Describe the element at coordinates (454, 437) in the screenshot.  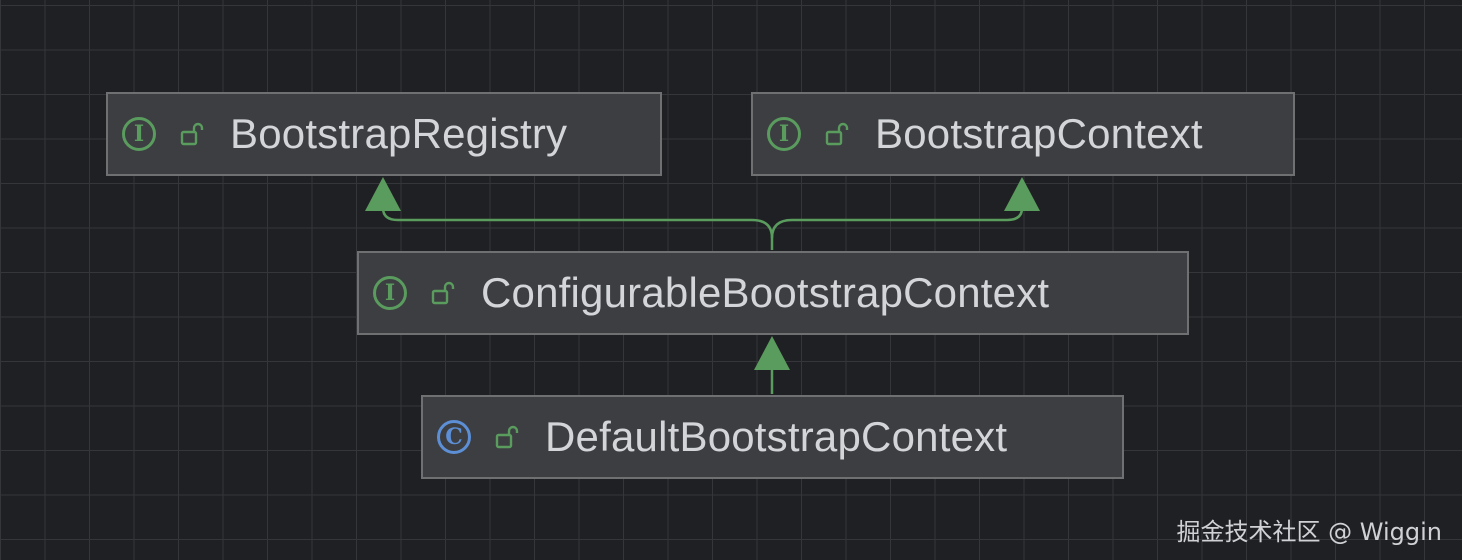
I see `class-icon: C` at that location.